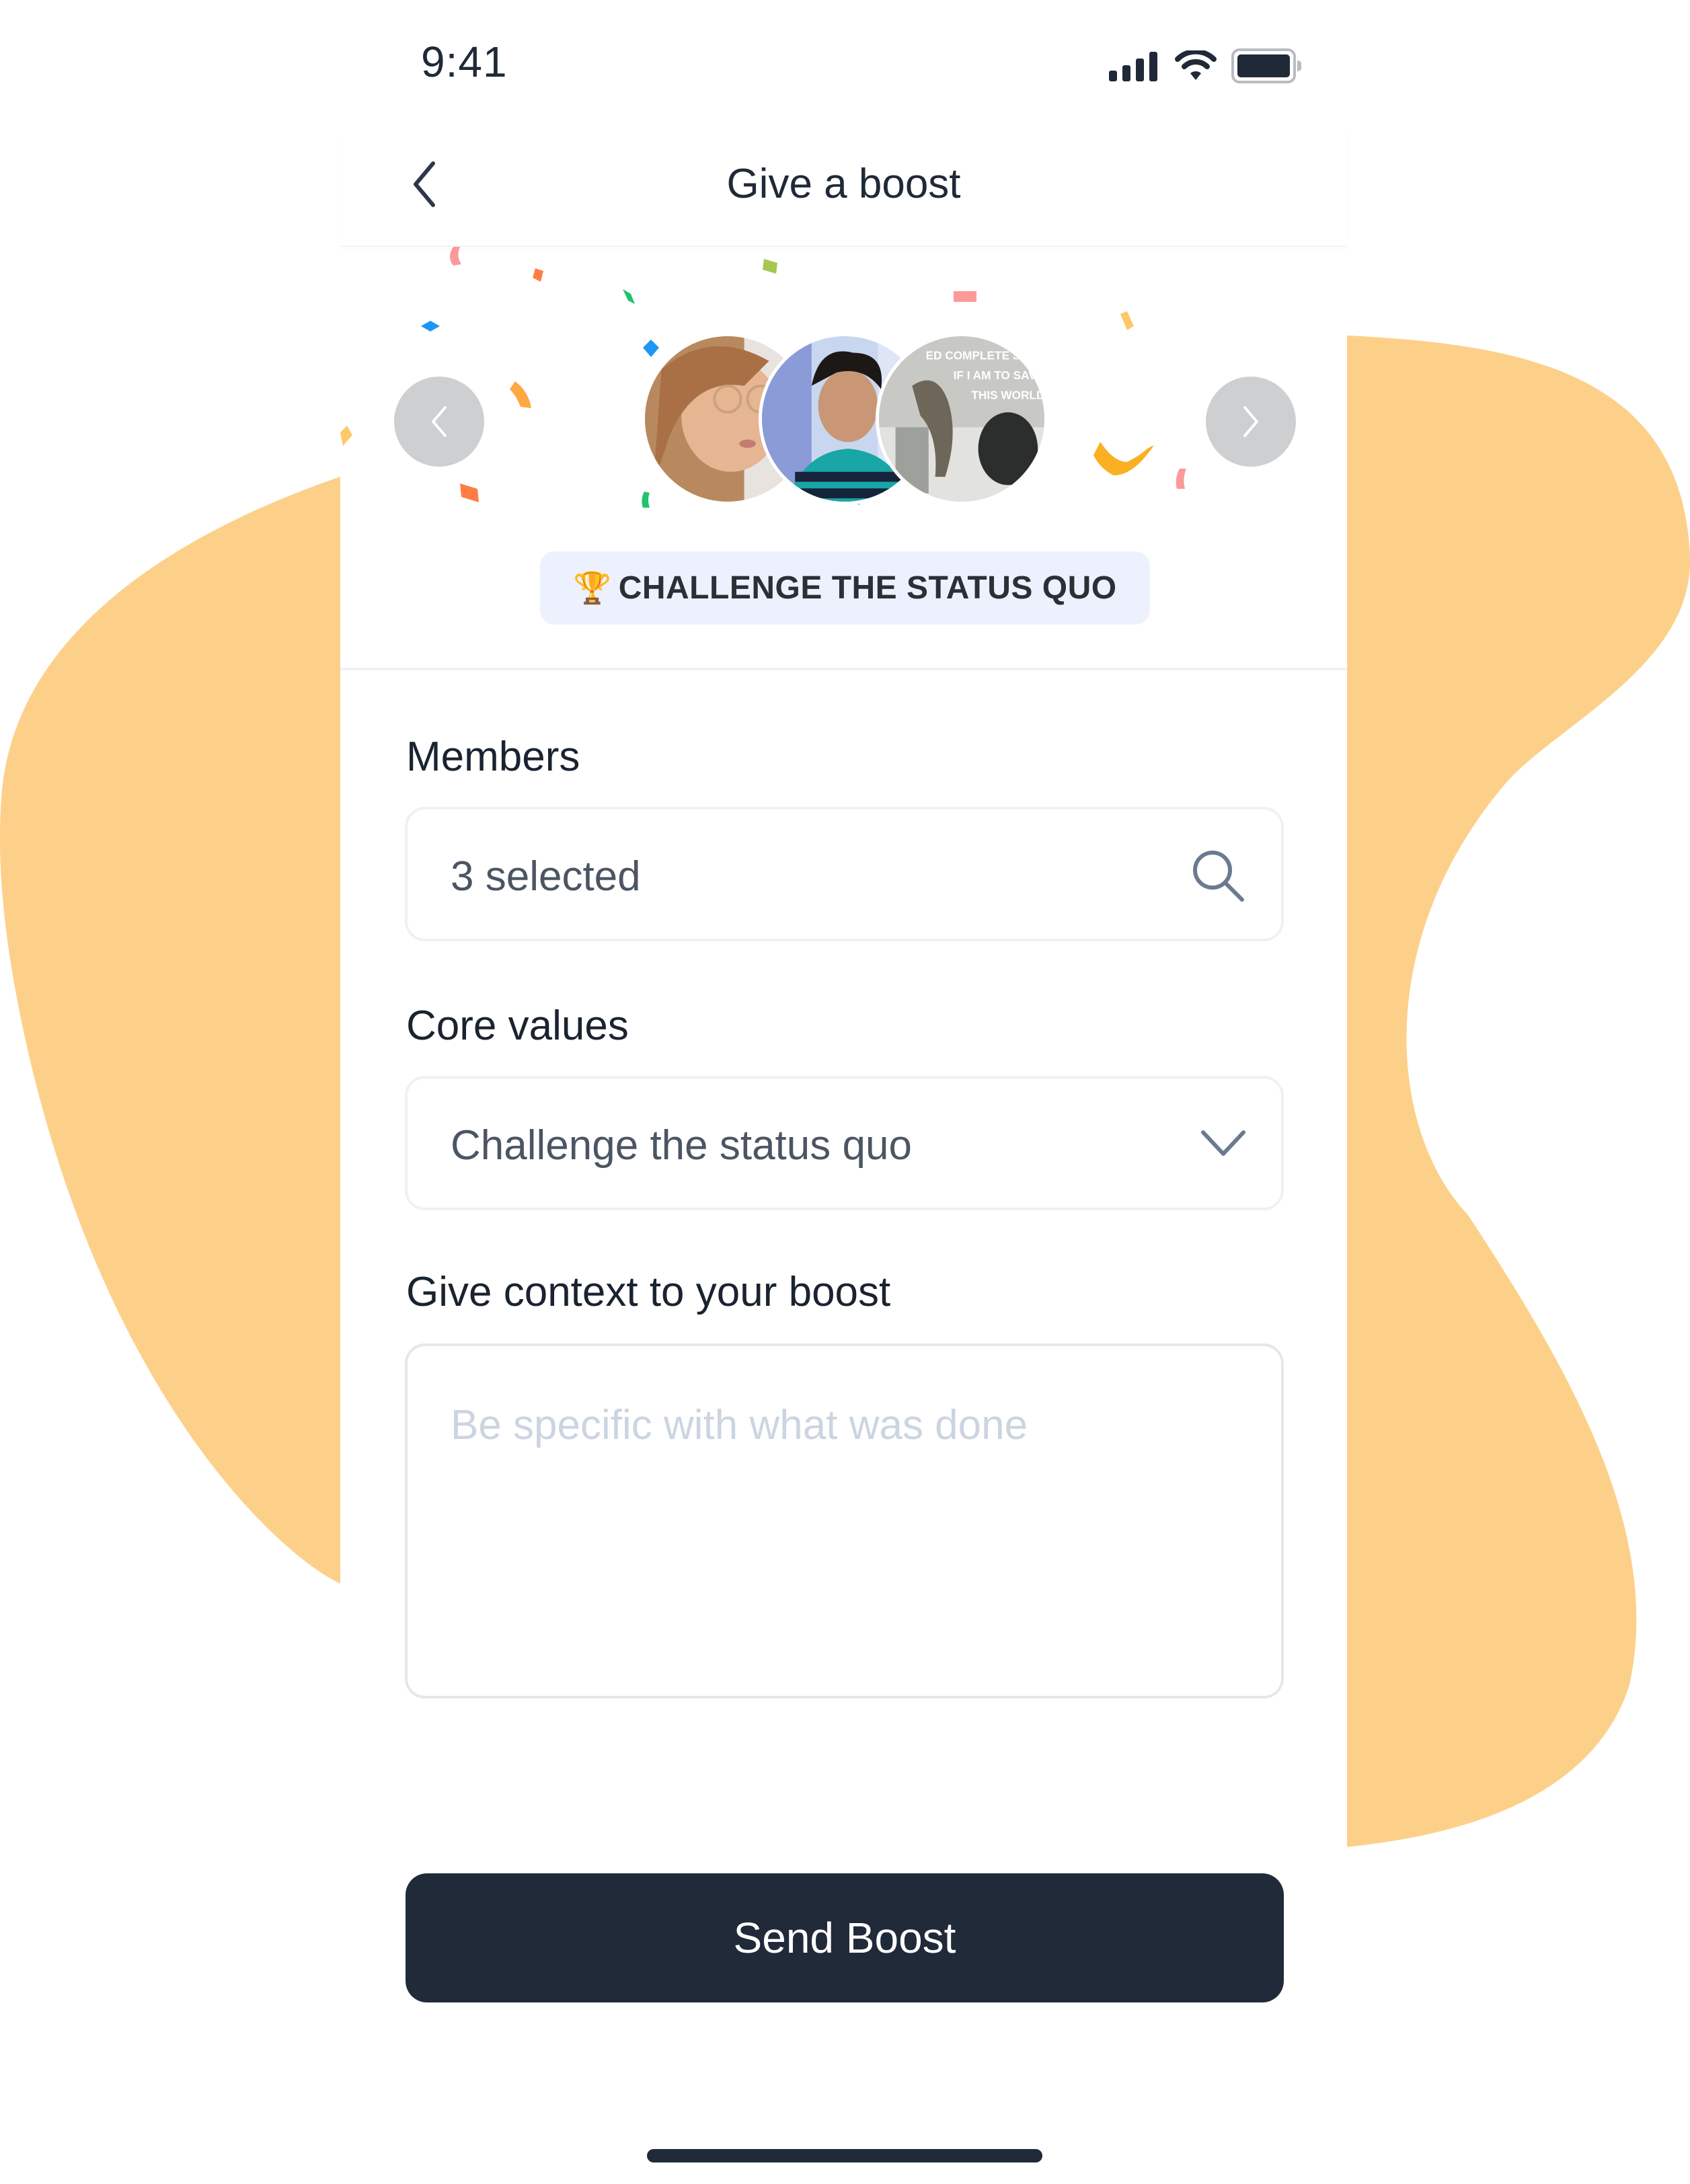 The height and width of the screenshot is (2184, 1690). Describe the element at coordinates (978, 355) in the screenshot. I see `svg-text: ED COMPLETE SIL` at that location.